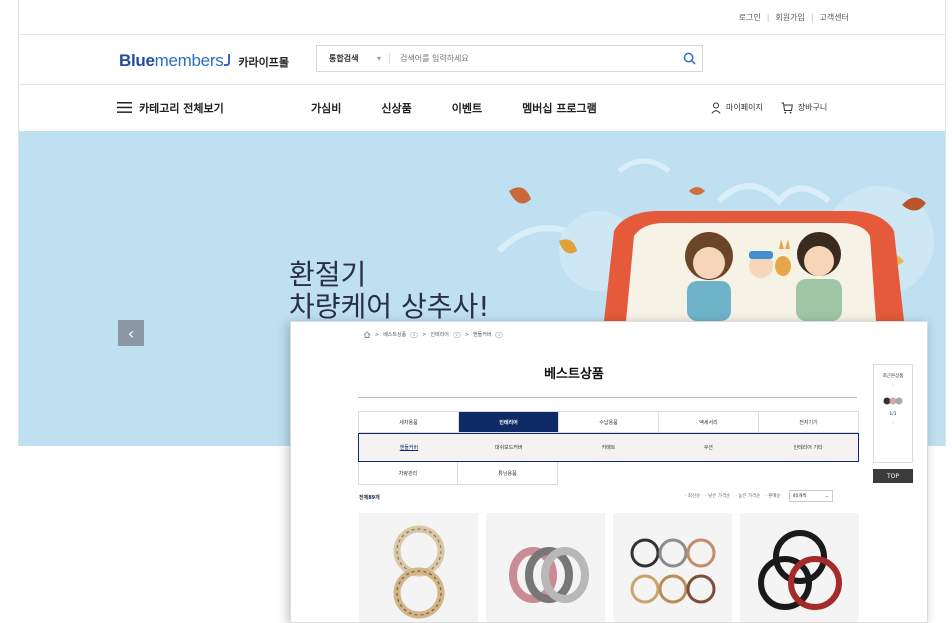 This screenshot has width=952, height=623. Describe the element at coordinates (124, 107) in the screenshot. I see `hamburger-icon` at that location.